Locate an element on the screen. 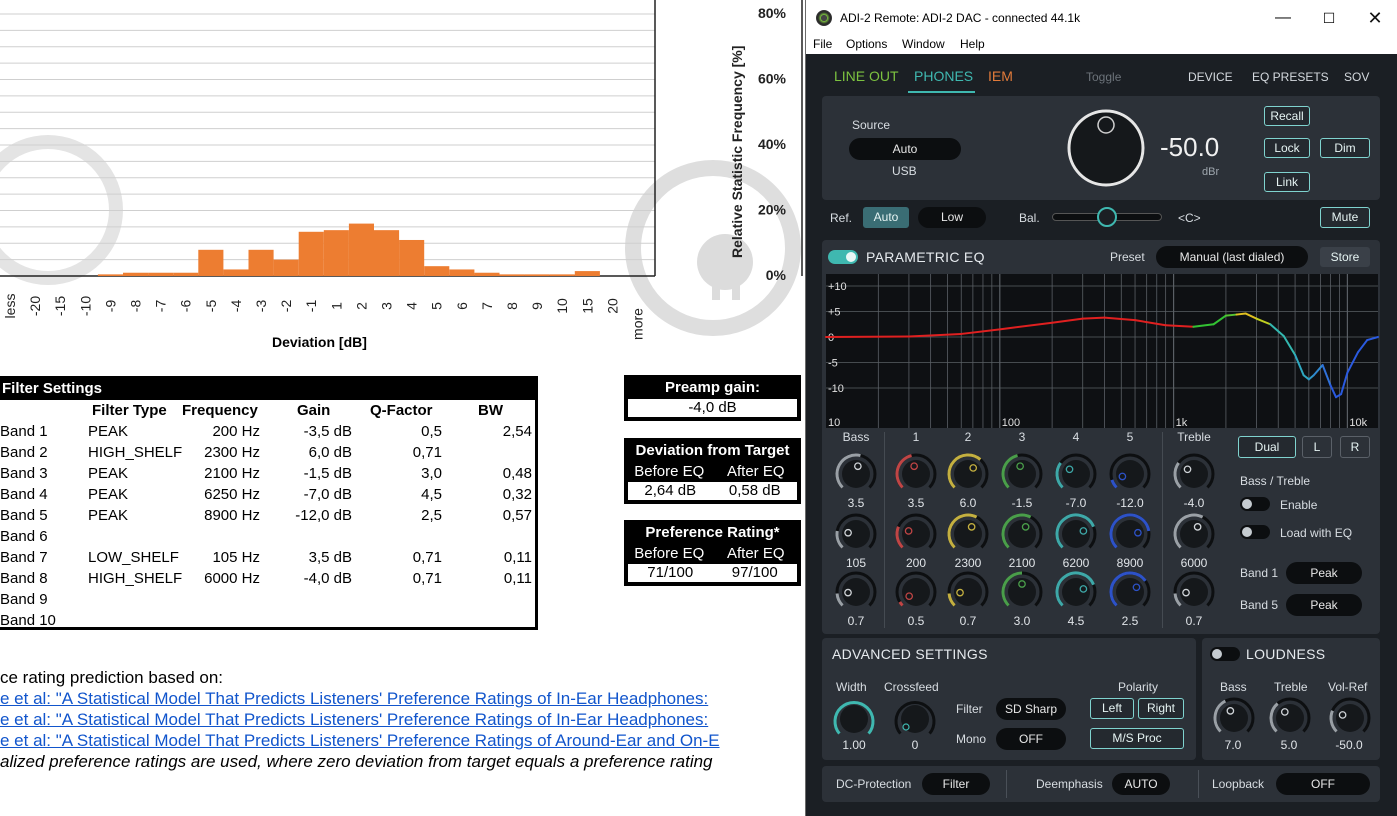  table-row: Band 3 PEAK 2100 Hz -1,5 dB 3,0 0,48 is located at coordinates (270, 473).